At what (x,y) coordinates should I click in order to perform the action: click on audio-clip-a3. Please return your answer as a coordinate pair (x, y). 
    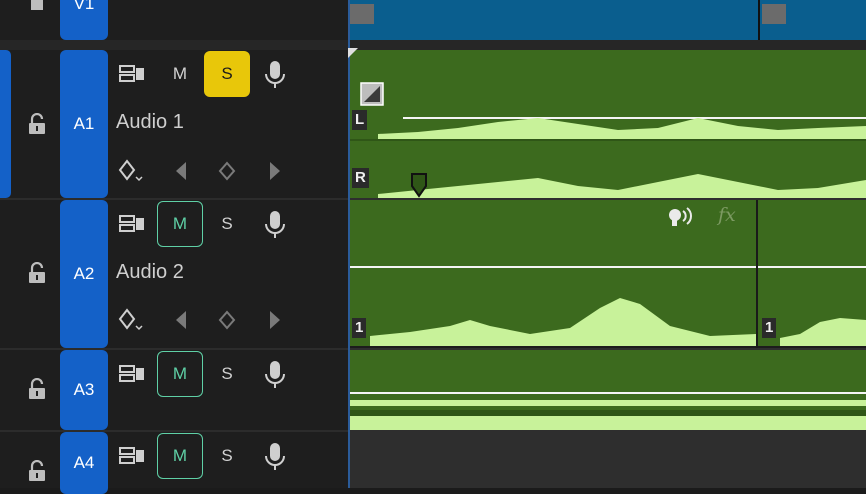
    Looking at the image, I should click on (607, 390).